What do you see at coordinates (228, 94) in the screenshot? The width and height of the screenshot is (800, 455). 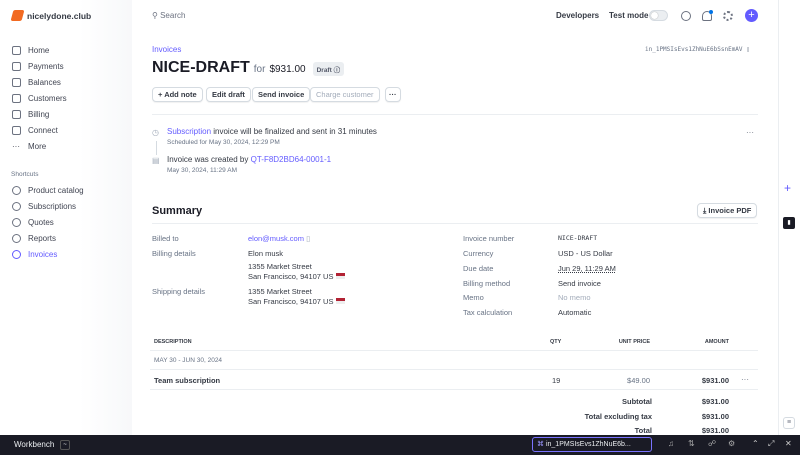 I see `edit-draft-button: Edit draft` at bounding box center [228, 94].